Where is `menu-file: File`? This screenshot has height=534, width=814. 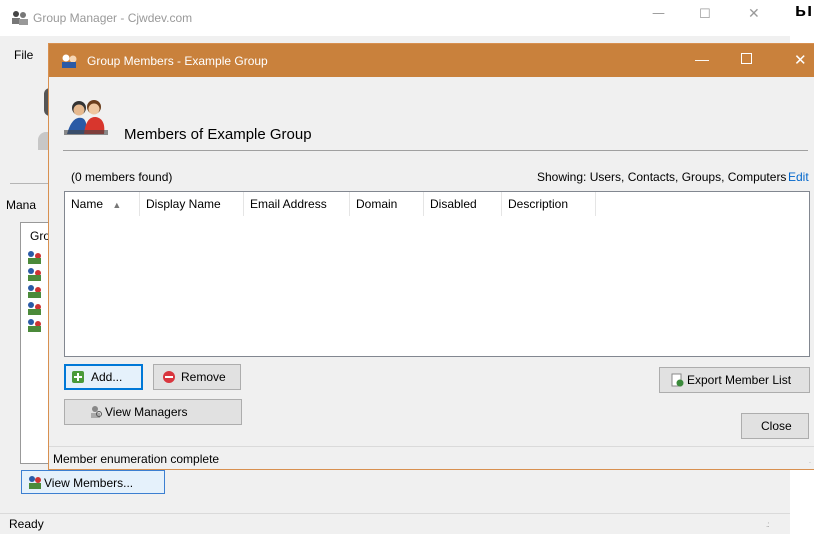 menu-file: File is located at coordinates (23, 55).